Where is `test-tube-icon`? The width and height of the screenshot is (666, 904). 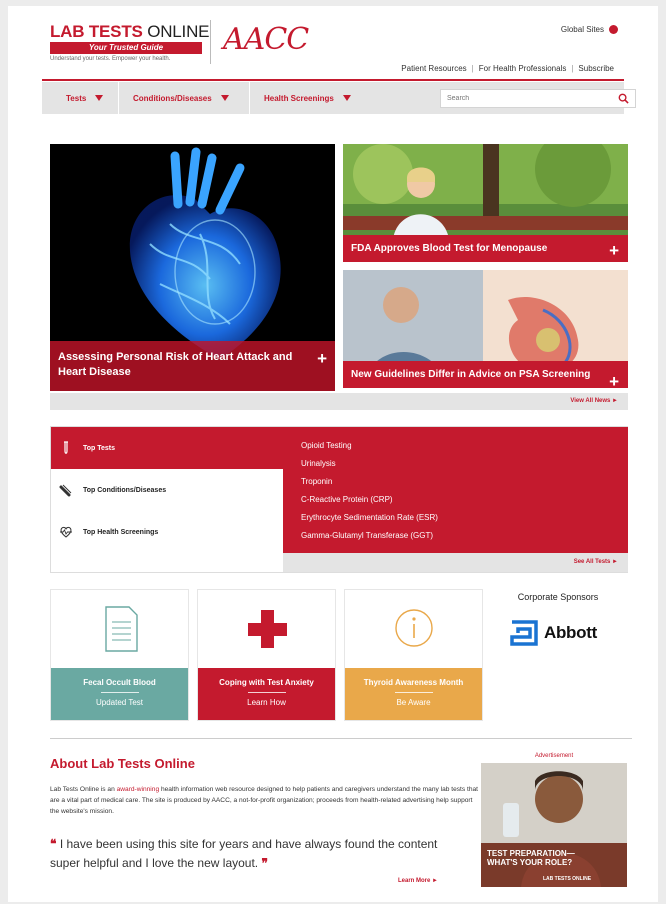
test-tube-icon is located at coordinates (66, 447).